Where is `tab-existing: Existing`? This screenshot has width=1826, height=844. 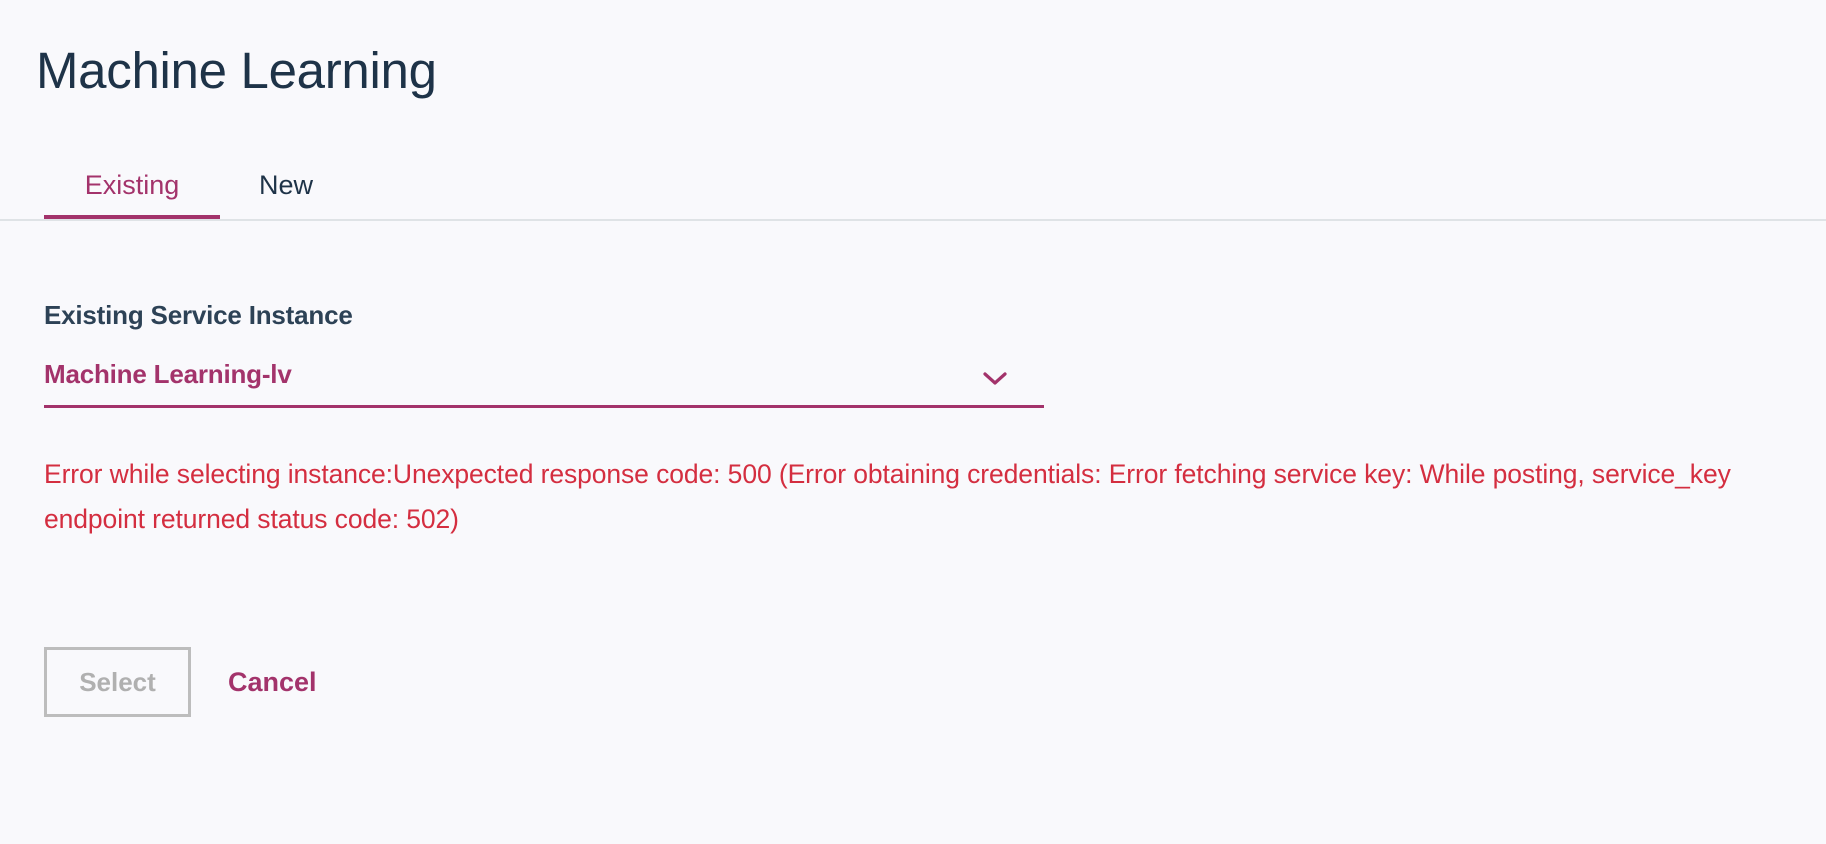
tab-existing: Existing is located at coordinates (132, 189).